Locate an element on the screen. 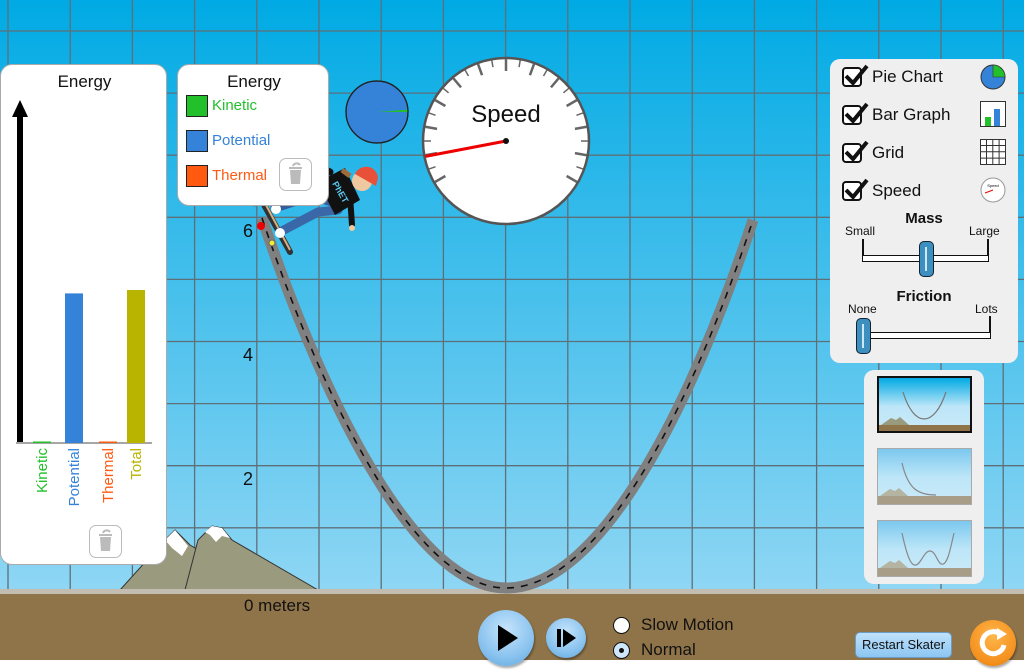 The width and height of the screenshot is (1024, 671). play-button is located at coordinates (506, 638).